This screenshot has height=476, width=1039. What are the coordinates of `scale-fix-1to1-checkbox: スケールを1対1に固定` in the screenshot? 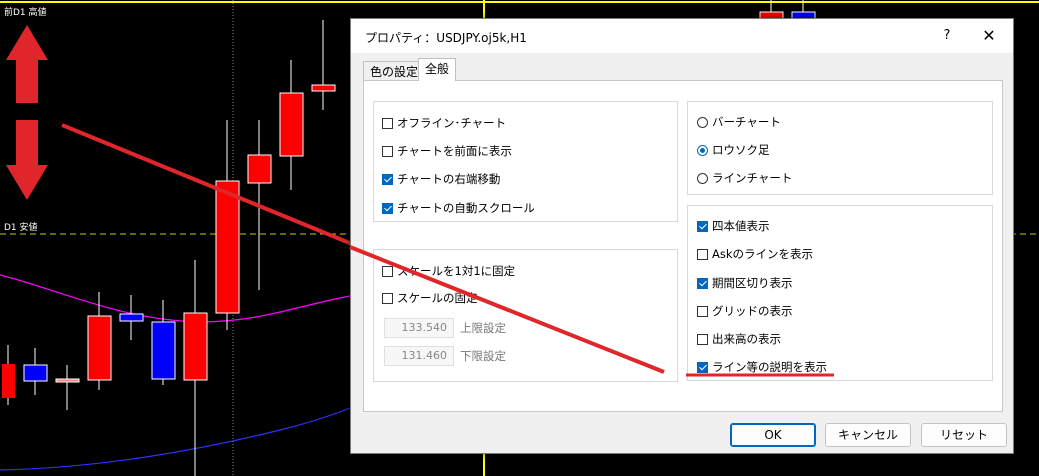 It's located at (448, 271).